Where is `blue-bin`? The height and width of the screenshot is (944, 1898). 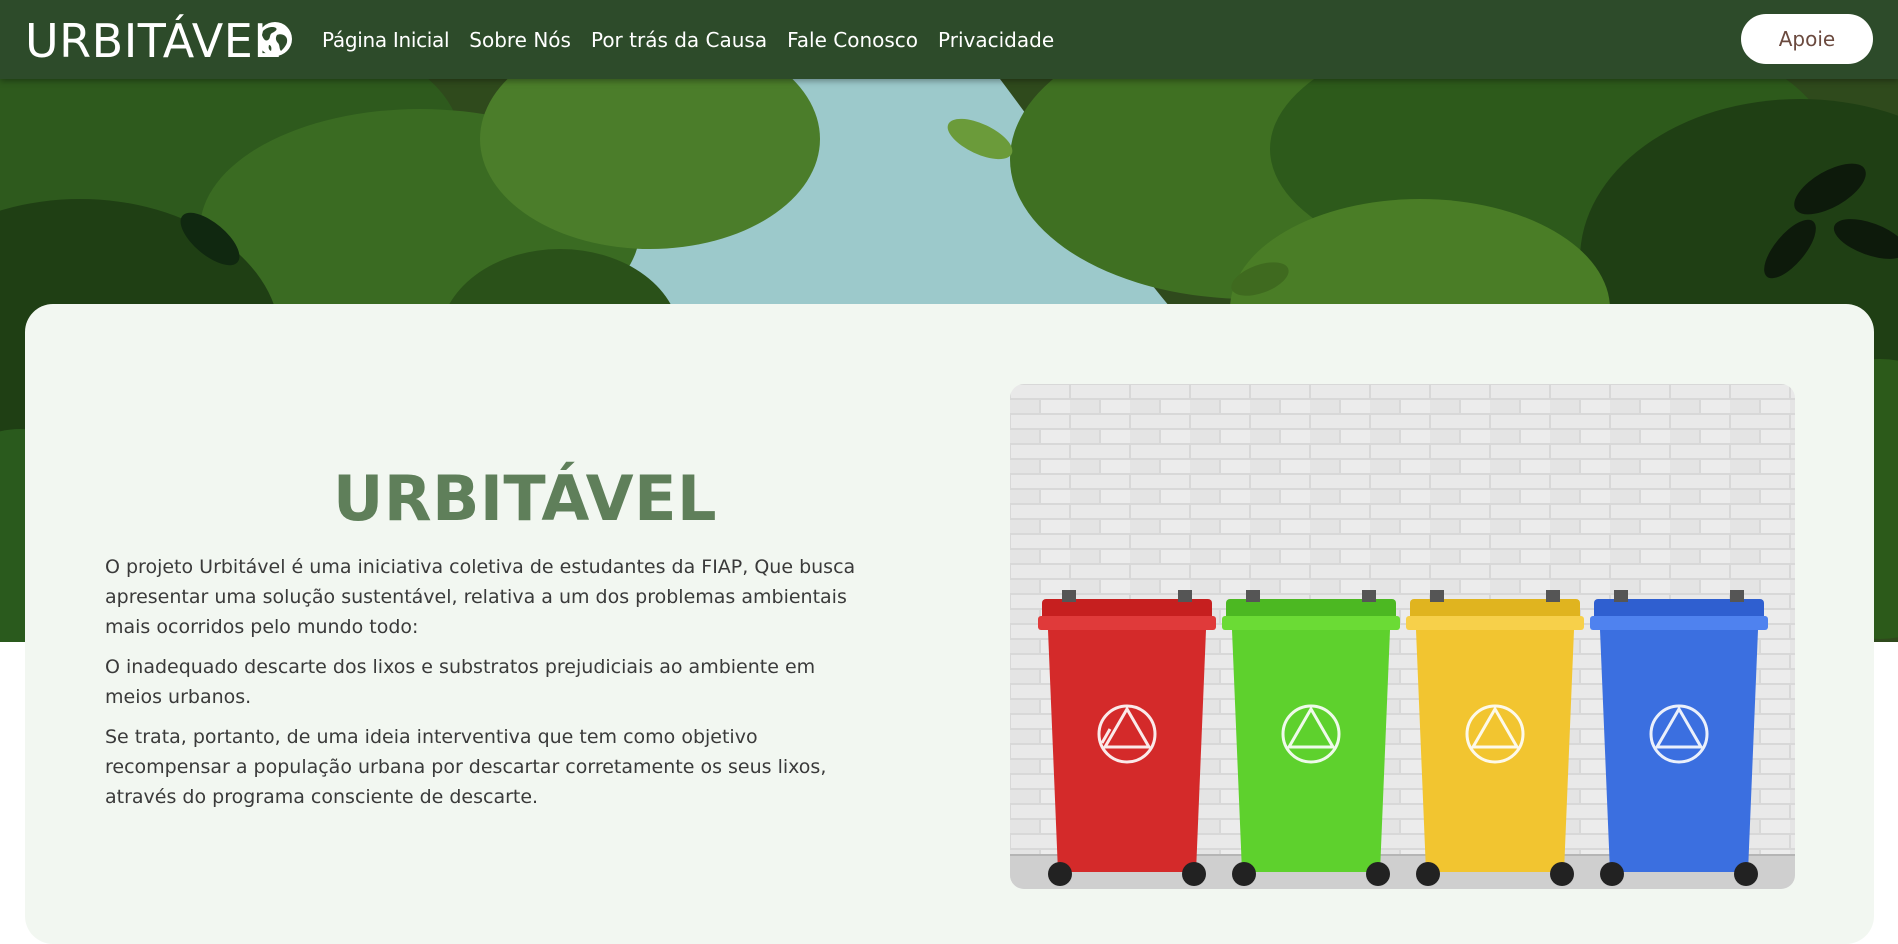 blue-bin is located at coordinates (1679, 738).